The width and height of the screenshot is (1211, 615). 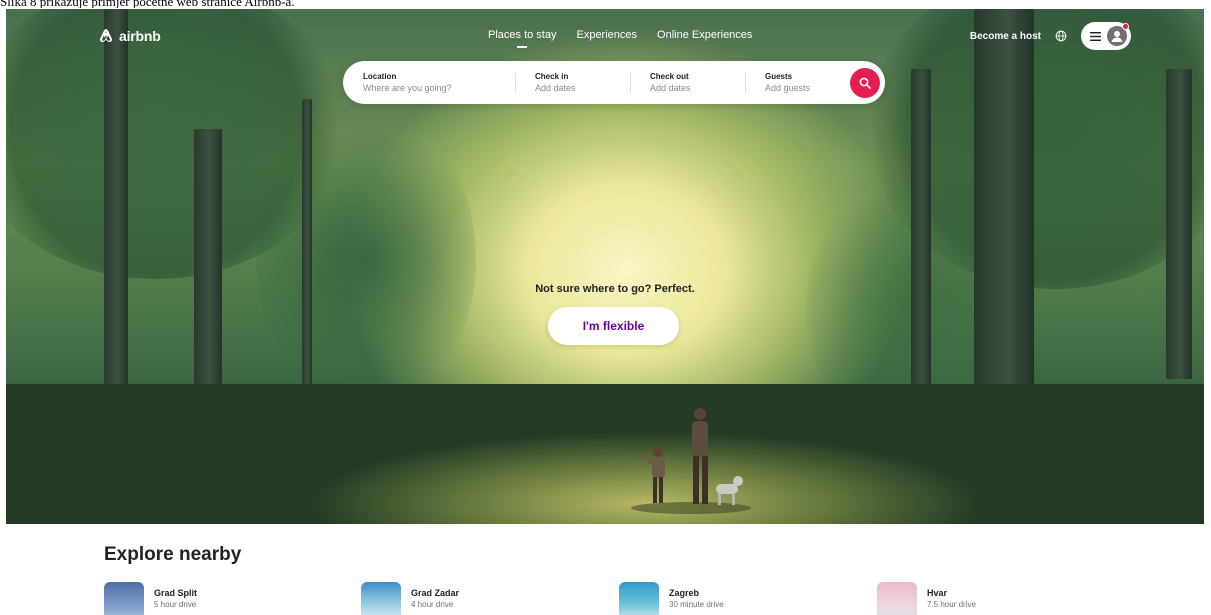 What do you see at coordinates (1095, 36) in the screenshot?
I see `hamburger-menu-icon` at bounding box center [1095, 36].